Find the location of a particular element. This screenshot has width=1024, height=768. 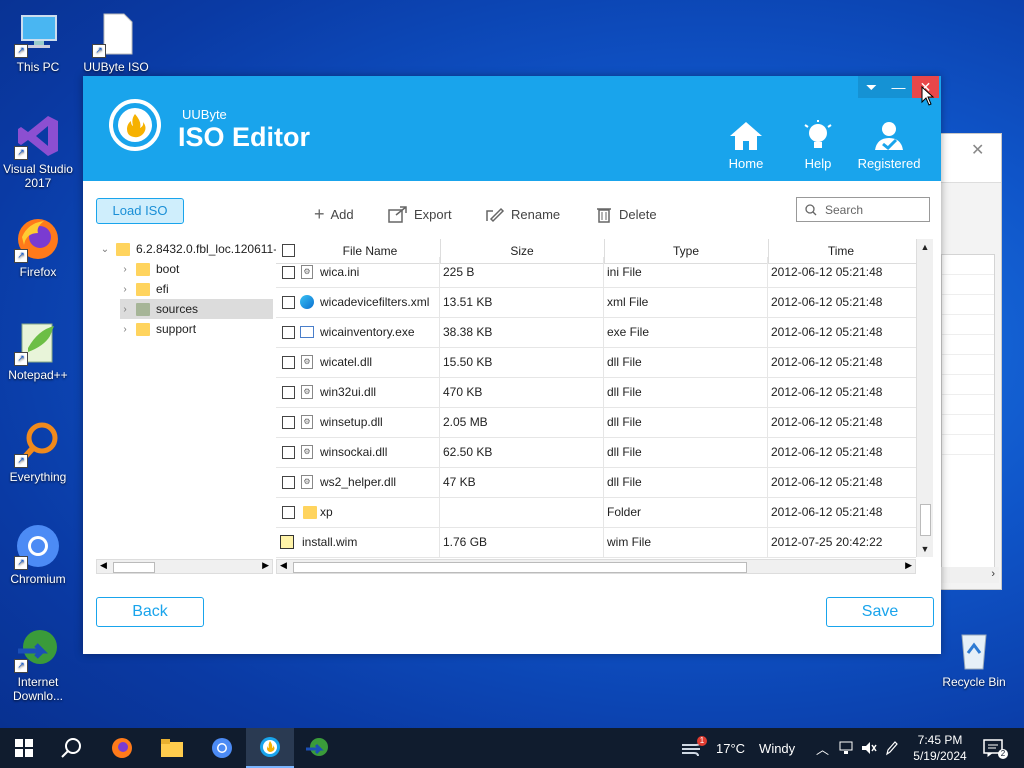

load-iso-button: Load ISO is located at coordinates (140, 211).